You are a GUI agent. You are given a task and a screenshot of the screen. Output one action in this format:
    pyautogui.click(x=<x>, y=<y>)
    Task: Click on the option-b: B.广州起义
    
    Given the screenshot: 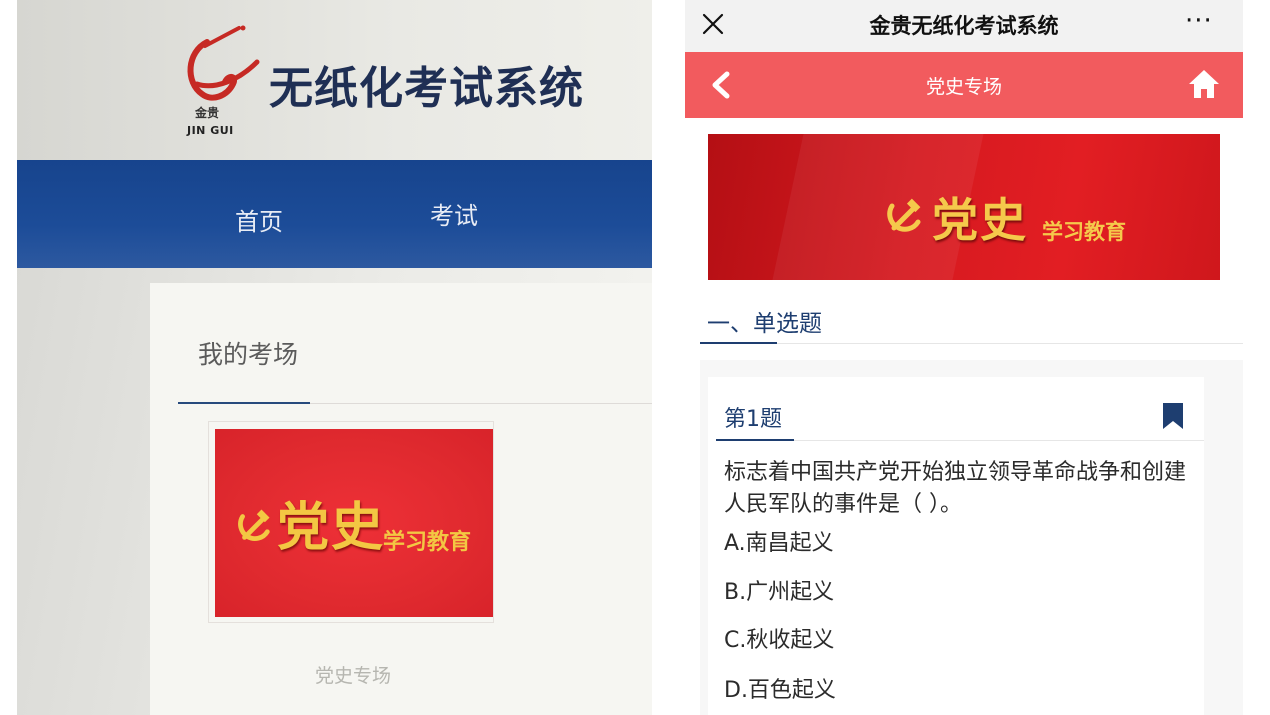 What is the action you would take?
    pyautogui.click(x=779, y=590)
    